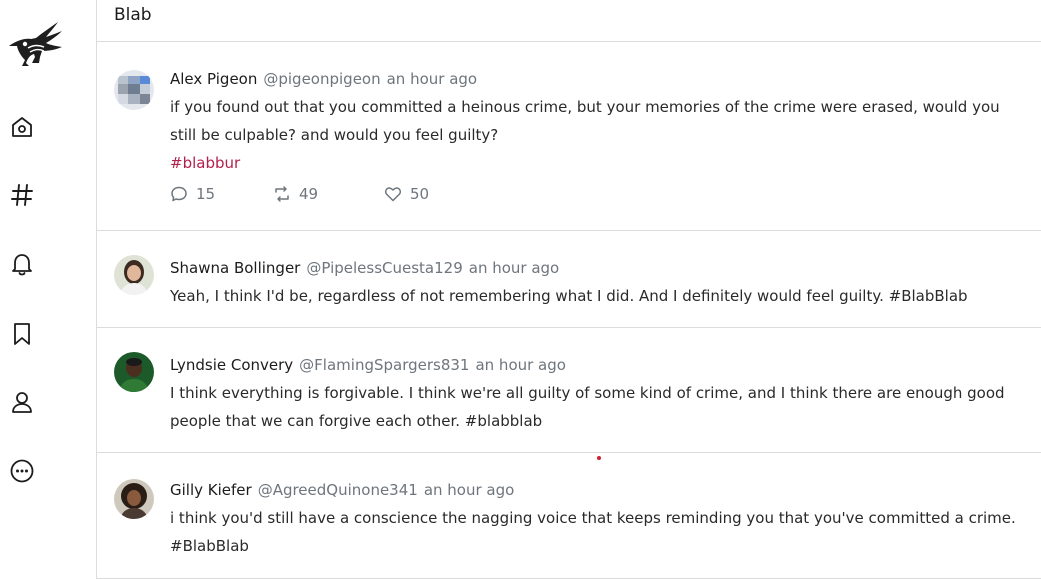 This screenshot has height=579, width=1041. Describe the element at coordinates (328, 194) in the screenshot. I see `reblab-button: 49` at that location.